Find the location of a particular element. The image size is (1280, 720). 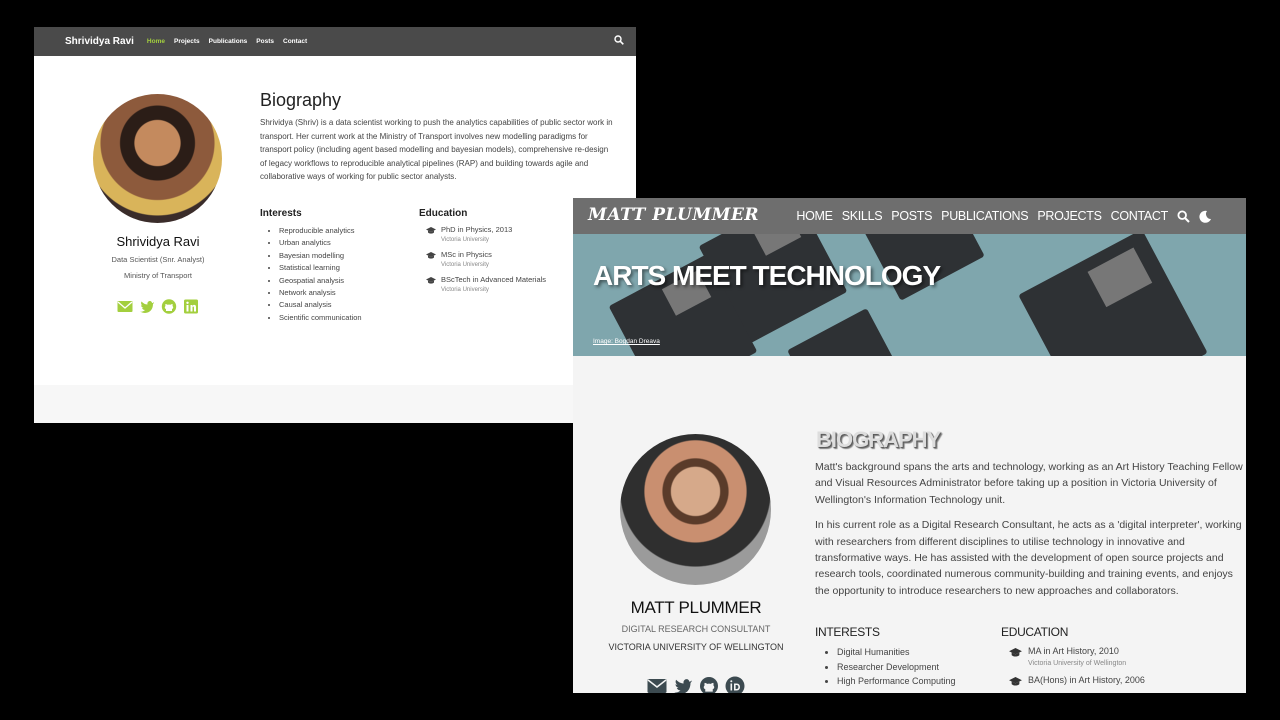

hero-title: ARTS MEET TECHNOLOGY is located at coordinates (767, 275).